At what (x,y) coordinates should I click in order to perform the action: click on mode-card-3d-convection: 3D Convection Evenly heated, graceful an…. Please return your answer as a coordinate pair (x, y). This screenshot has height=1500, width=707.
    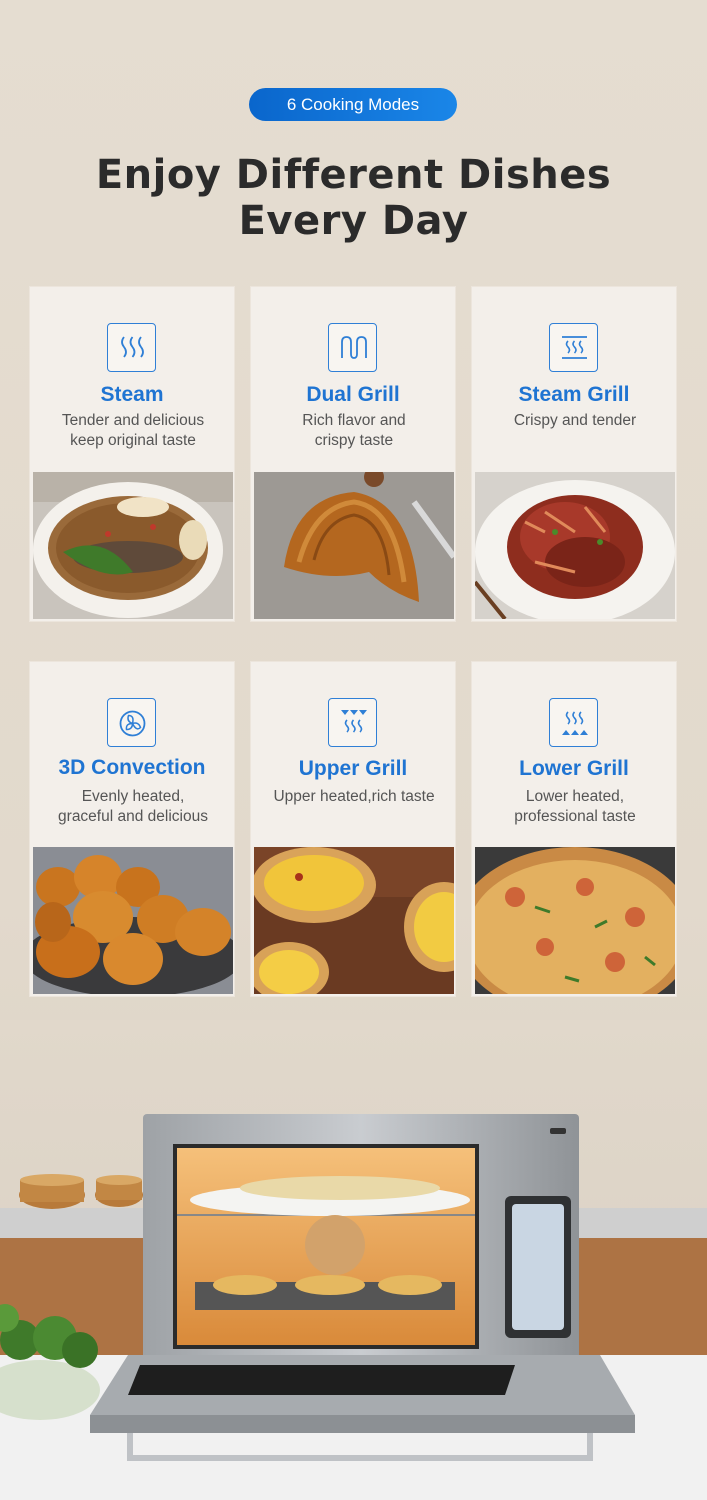
    Looking at the image, I should click on (132, 829).